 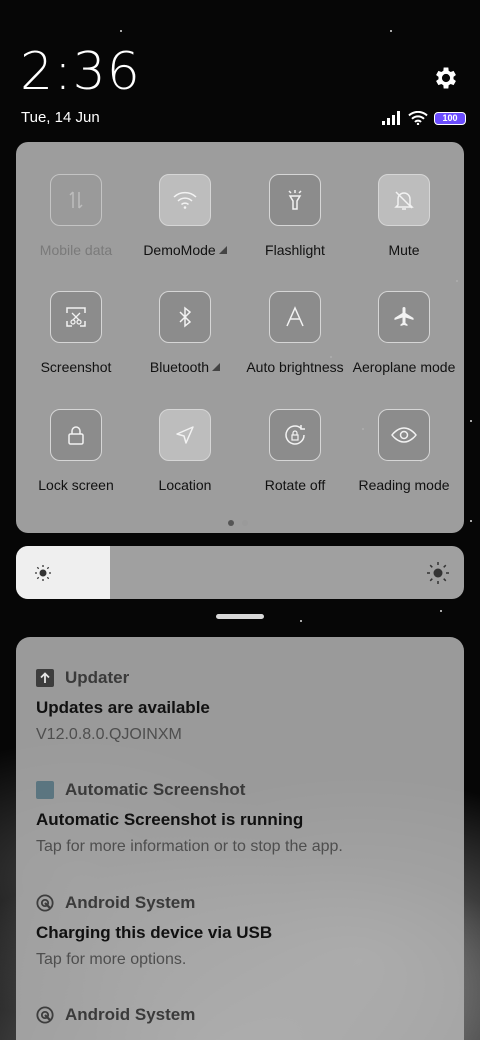 What do you see at coordinates (404, 333) in the screenshot?
I see `tile-aeroplane-mode: Aeroplane mode` at bounding box center [404, 333].